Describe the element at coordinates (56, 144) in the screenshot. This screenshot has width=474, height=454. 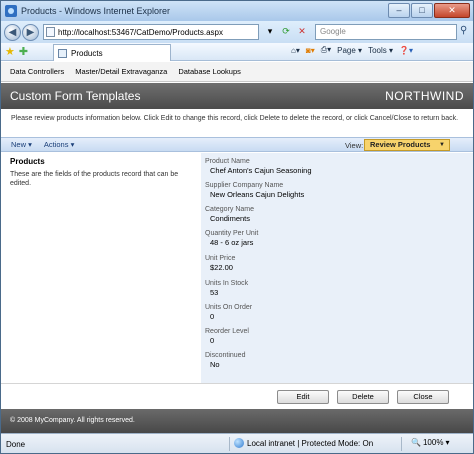
I see `actions-menu-label: Actions` at that location.